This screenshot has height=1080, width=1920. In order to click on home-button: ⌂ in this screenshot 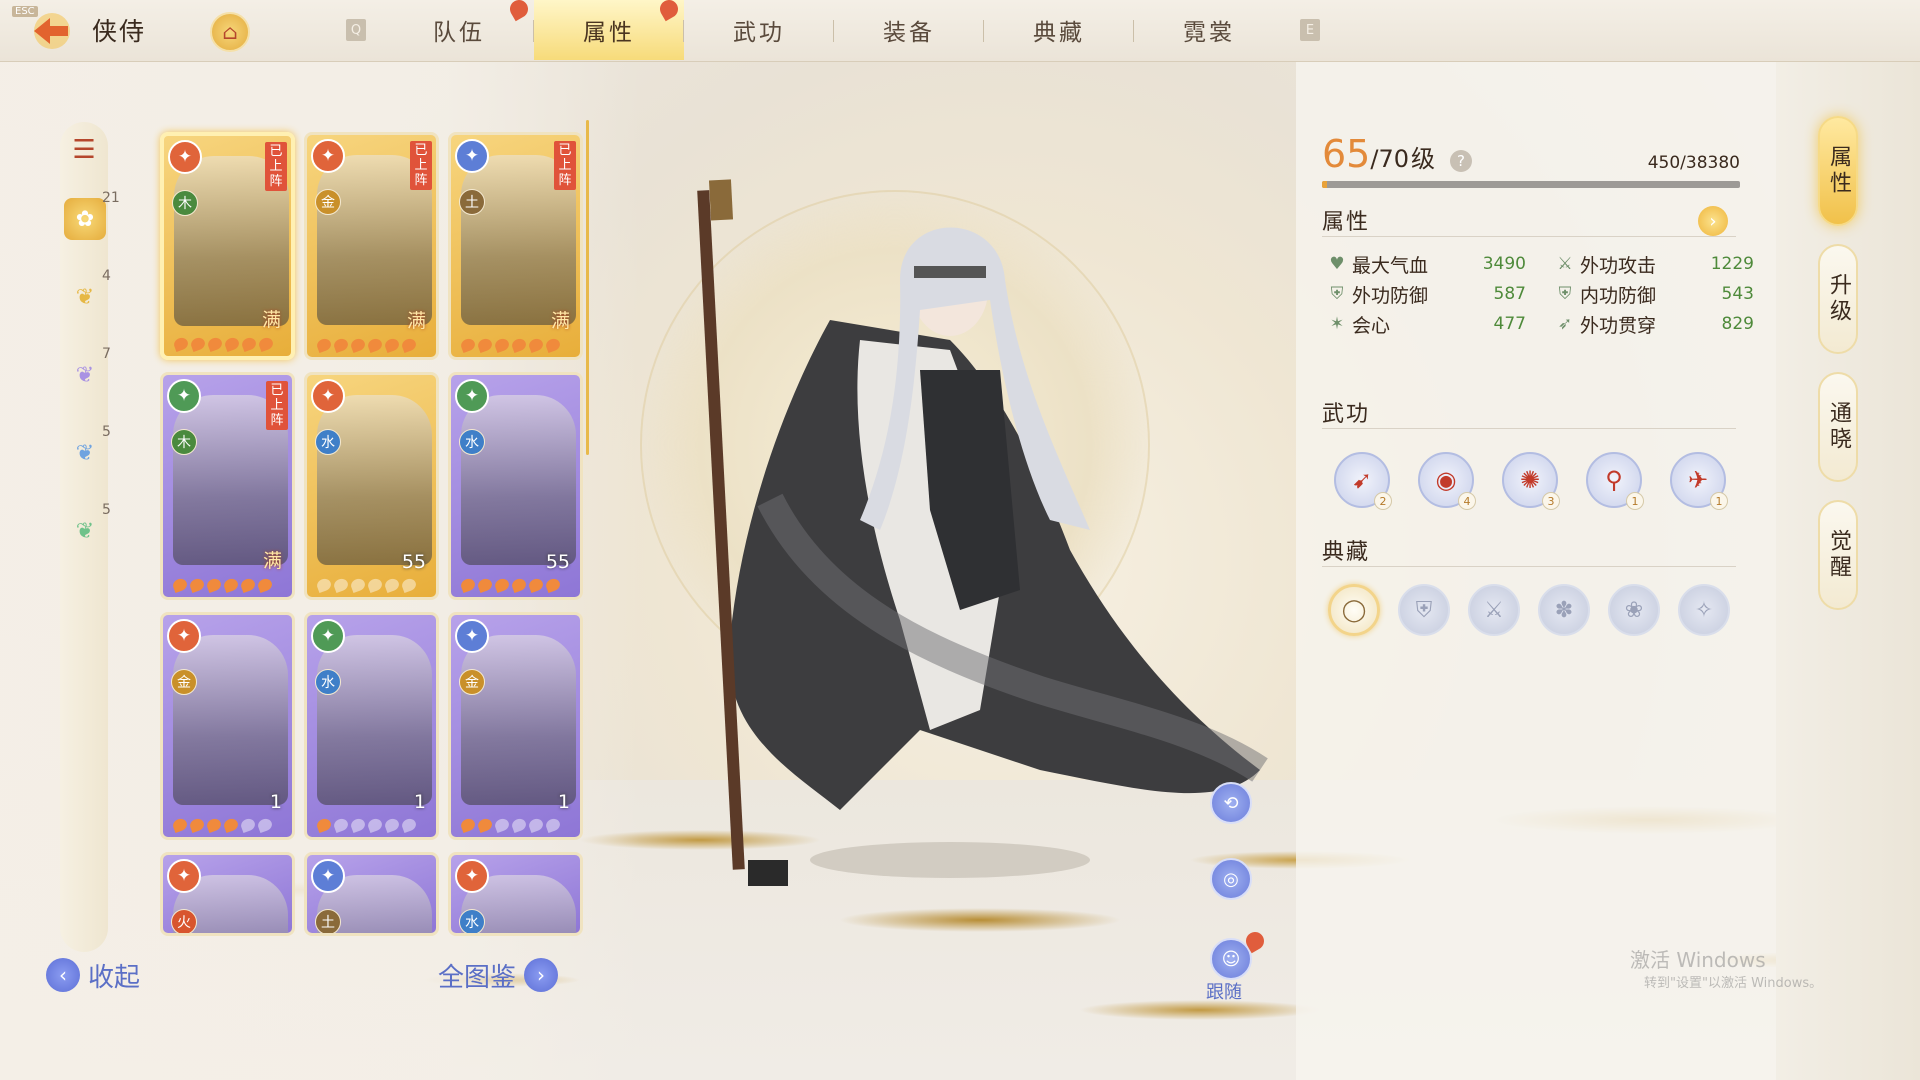, I will do `click(230, 32)`.